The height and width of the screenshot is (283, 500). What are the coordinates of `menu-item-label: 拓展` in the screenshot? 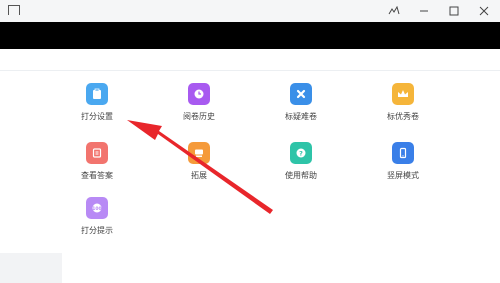 It's located at (199, 175).